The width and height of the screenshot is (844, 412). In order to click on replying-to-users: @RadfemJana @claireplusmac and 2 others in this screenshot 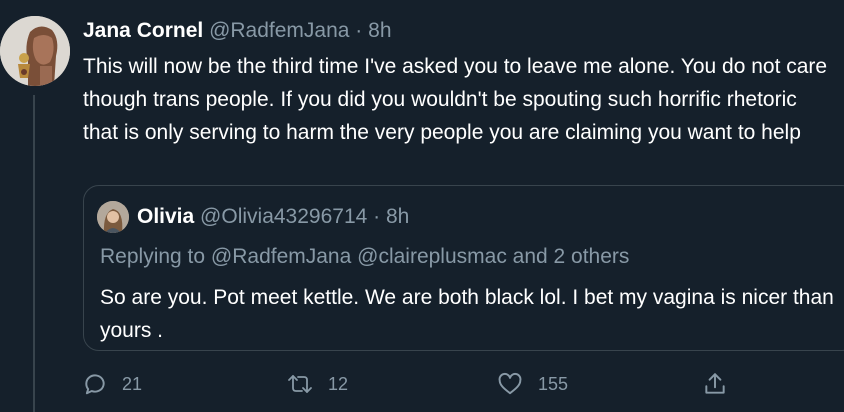, I will do `click(420, 256)`.